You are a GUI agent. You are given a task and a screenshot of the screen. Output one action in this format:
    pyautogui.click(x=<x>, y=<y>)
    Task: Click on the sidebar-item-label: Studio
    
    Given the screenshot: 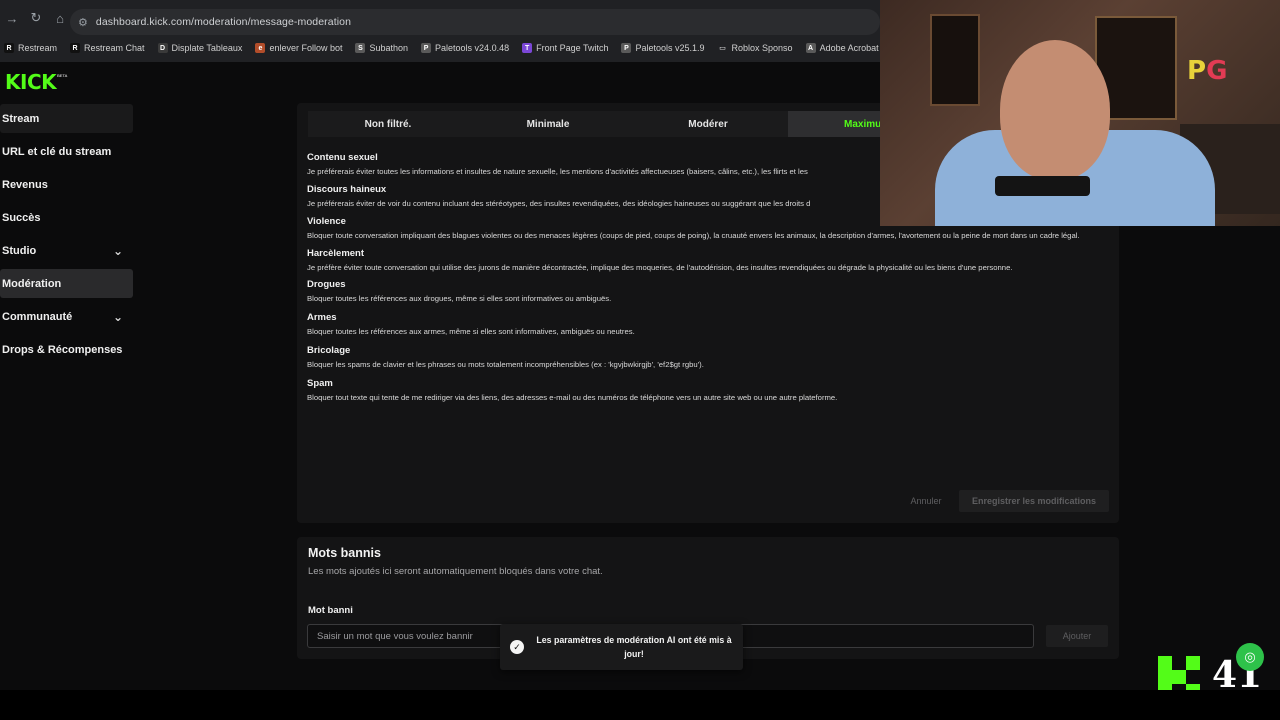 What is the action you would take?
    pyautogui.click(x=19, y=250)
    